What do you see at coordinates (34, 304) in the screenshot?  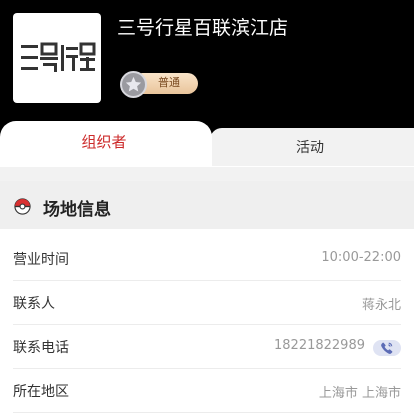 I see `info-label: 联系人` at bounding box center [34, 304].